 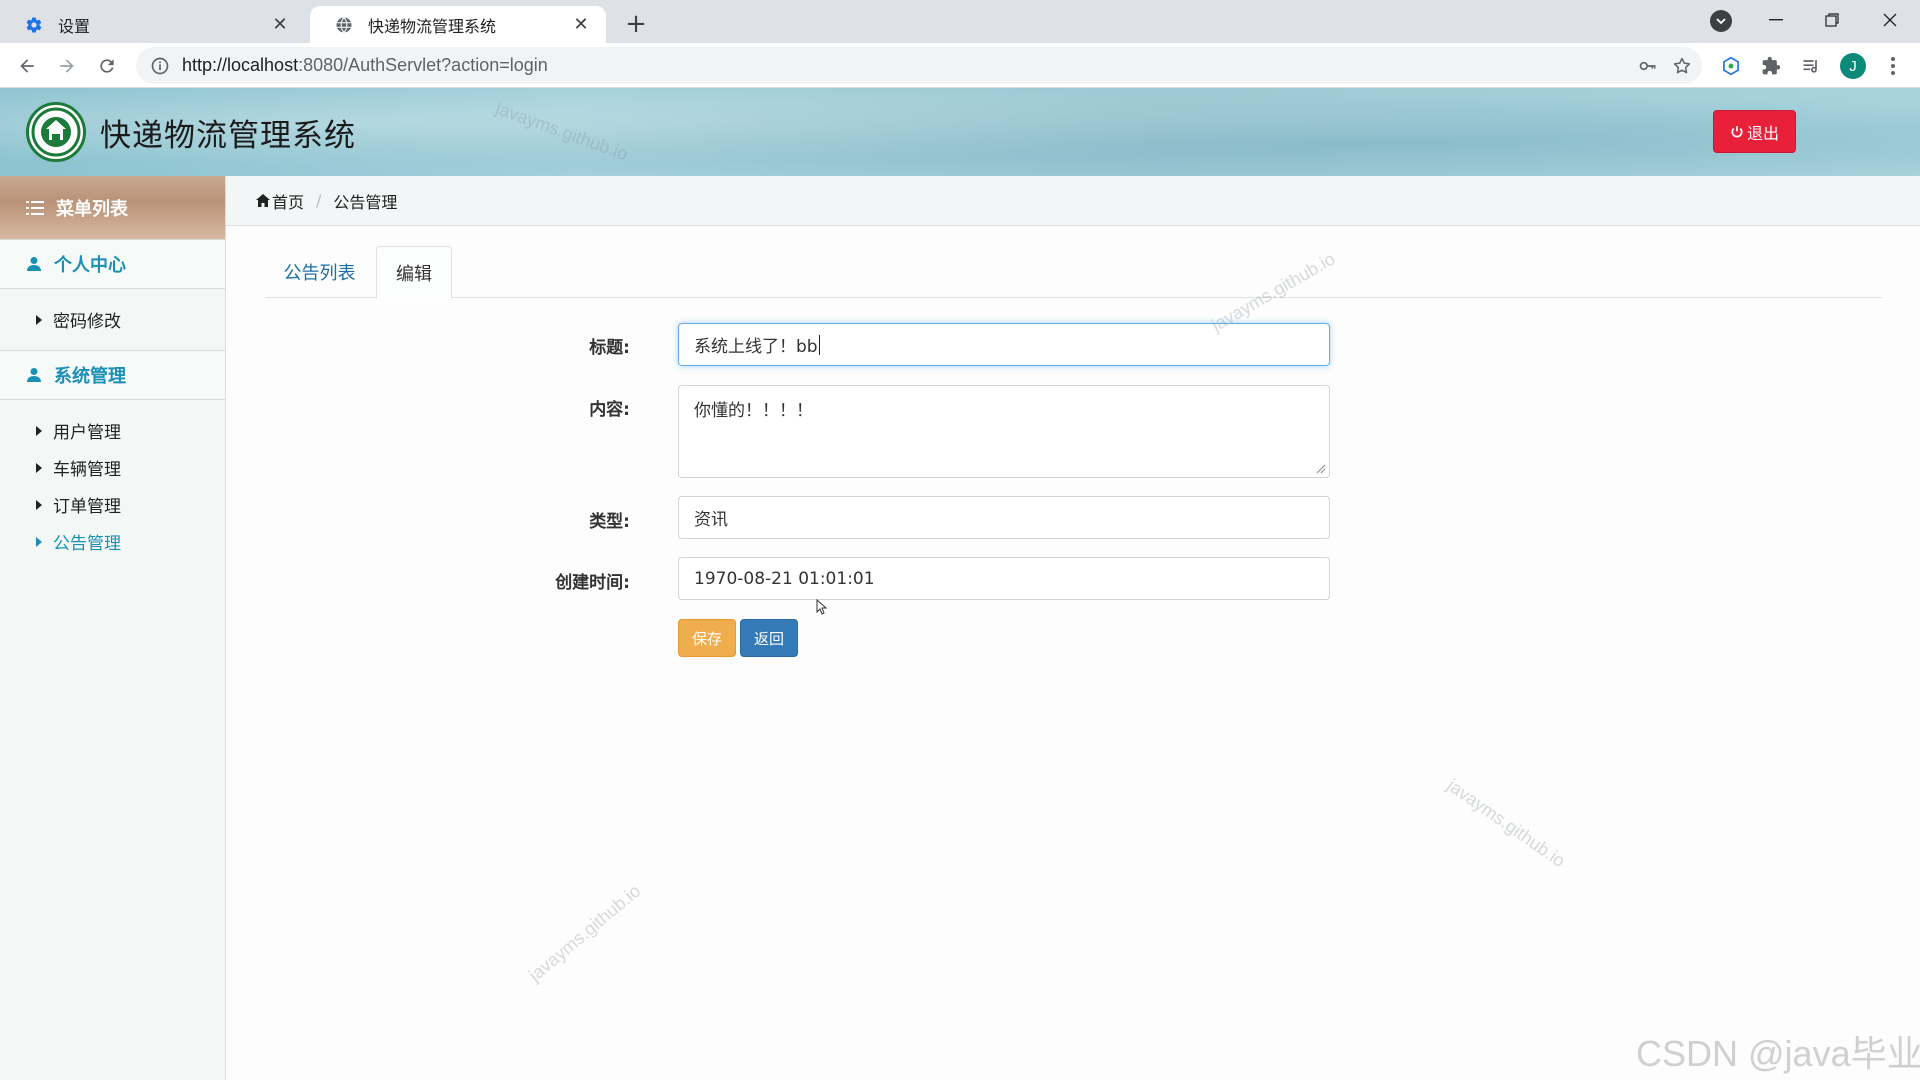 What do you see at coordinates (1853, 66) in the screenshot?
I see `profile-avatar: J` at bounding box center [1853, 66].